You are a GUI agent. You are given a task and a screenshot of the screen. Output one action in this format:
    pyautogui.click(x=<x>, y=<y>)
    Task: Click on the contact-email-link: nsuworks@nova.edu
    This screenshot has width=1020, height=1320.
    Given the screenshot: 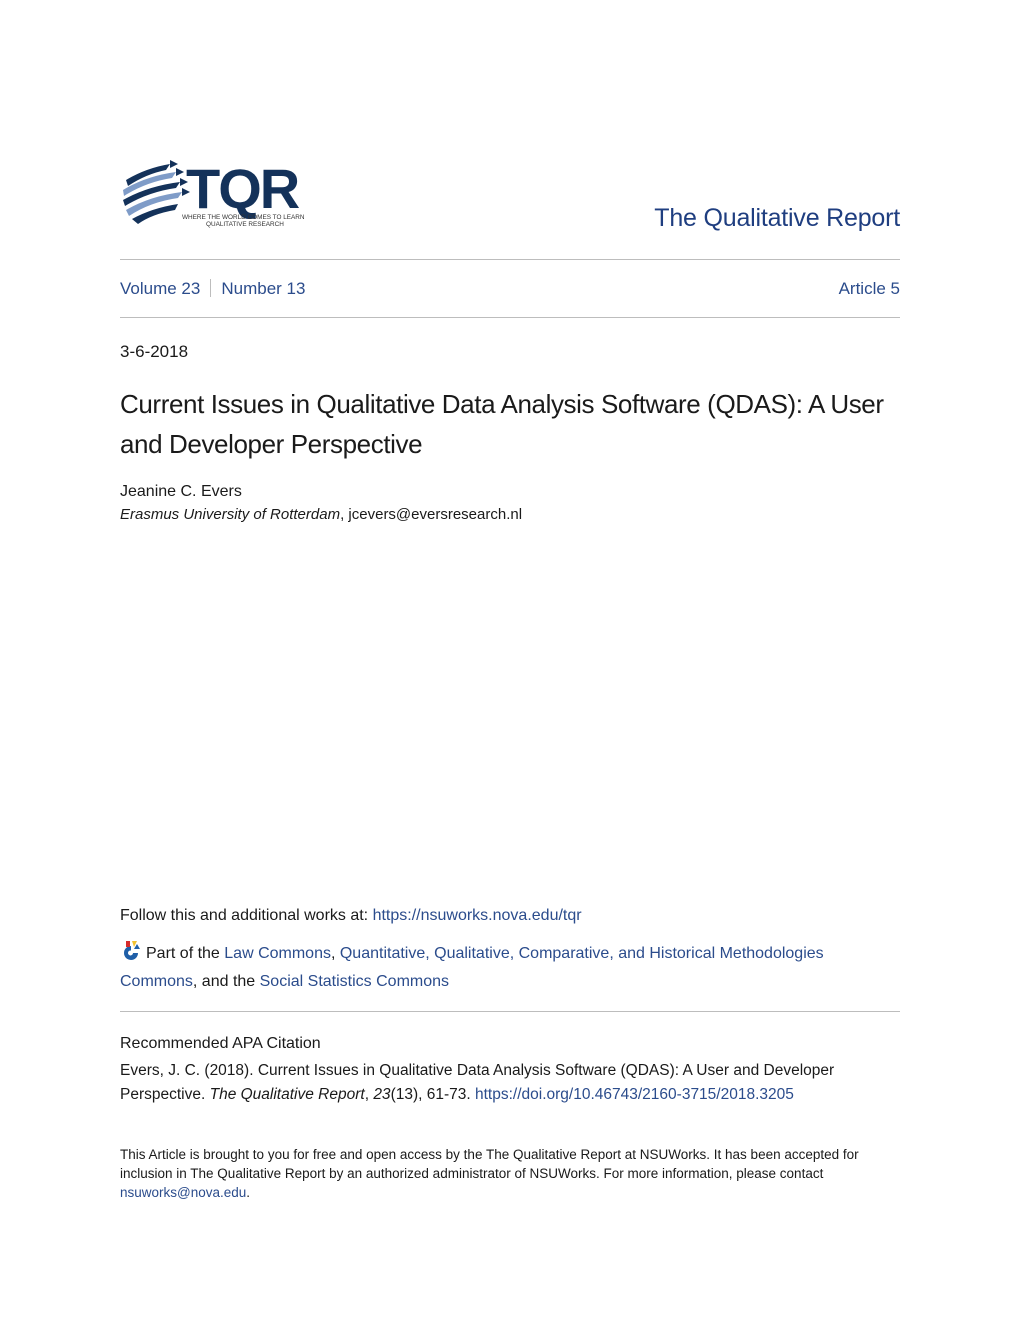 What is the action you would take?
    pyautogui.click(x=183, y=1192)
    